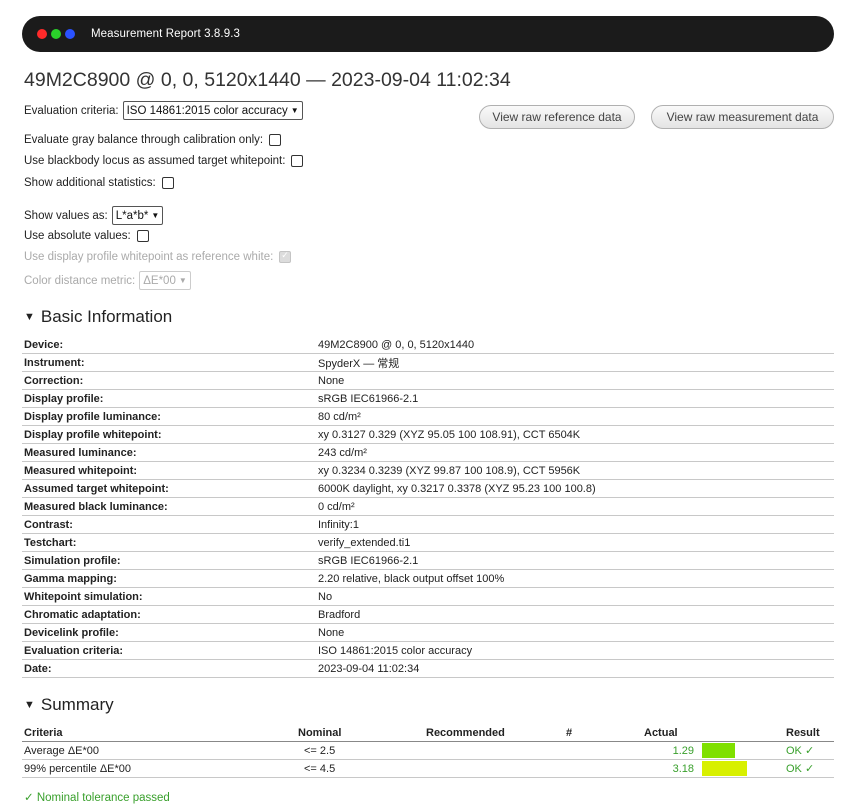  What do you see at coordinates (137, 215) in the screenshot?
I see `show-values-select: L*a*b* ▼` at bounding box center [137, 215].